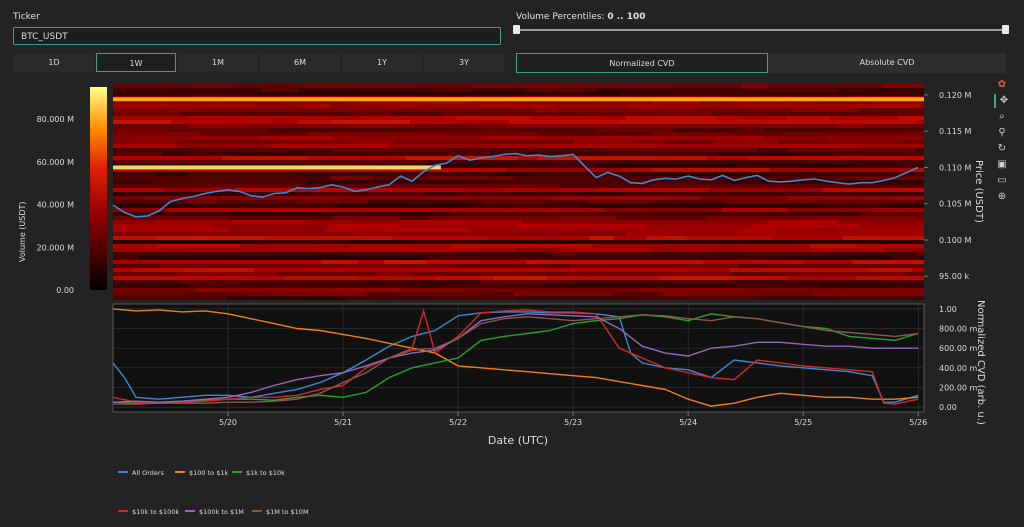  I want to click on reset-icon: ↻, so click(1002, 149).